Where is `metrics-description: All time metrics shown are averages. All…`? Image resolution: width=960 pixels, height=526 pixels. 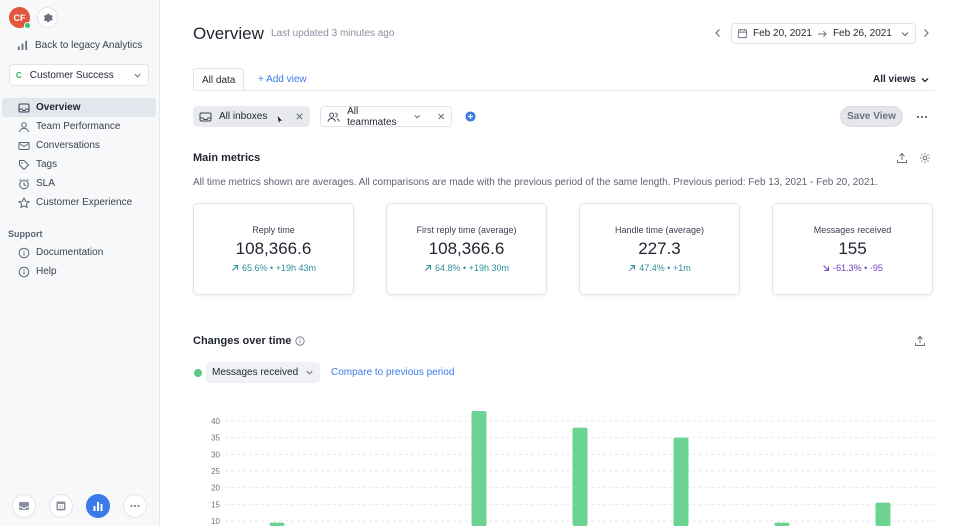 metrics-description: All time metrics shown are averages. All… is located at coordinates (535, 182).